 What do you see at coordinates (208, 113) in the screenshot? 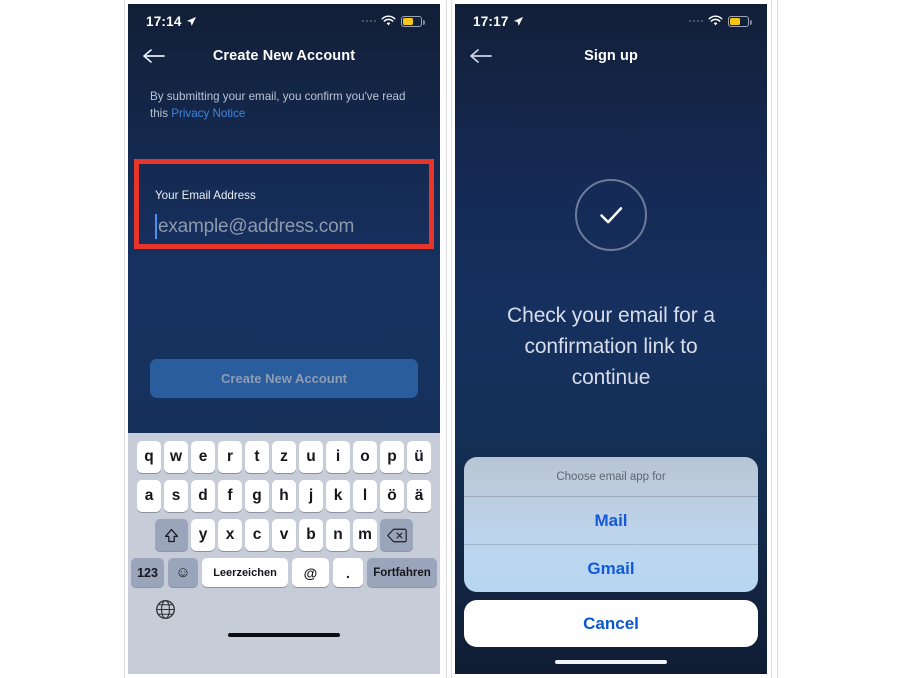
I see `privacy-notice-link: Privacy Notice` at bounding box center [208, 113].